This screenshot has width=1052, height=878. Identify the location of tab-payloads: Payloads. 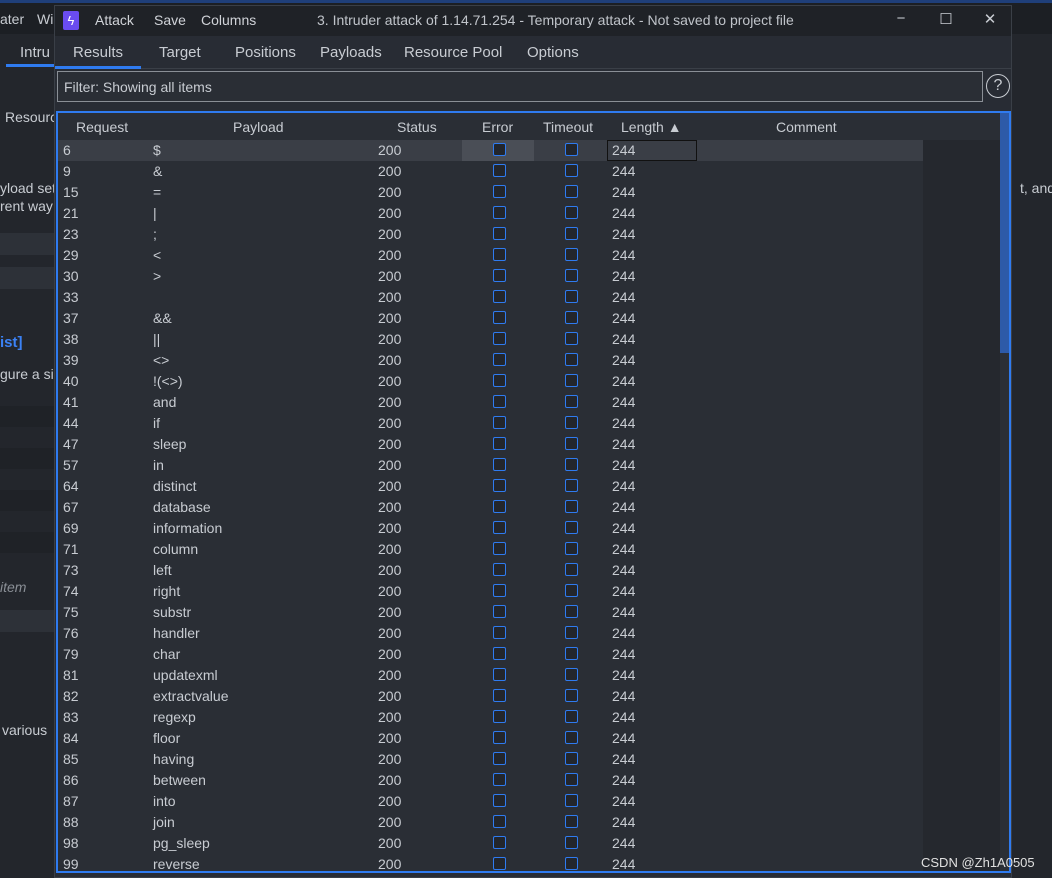
(351, 52).